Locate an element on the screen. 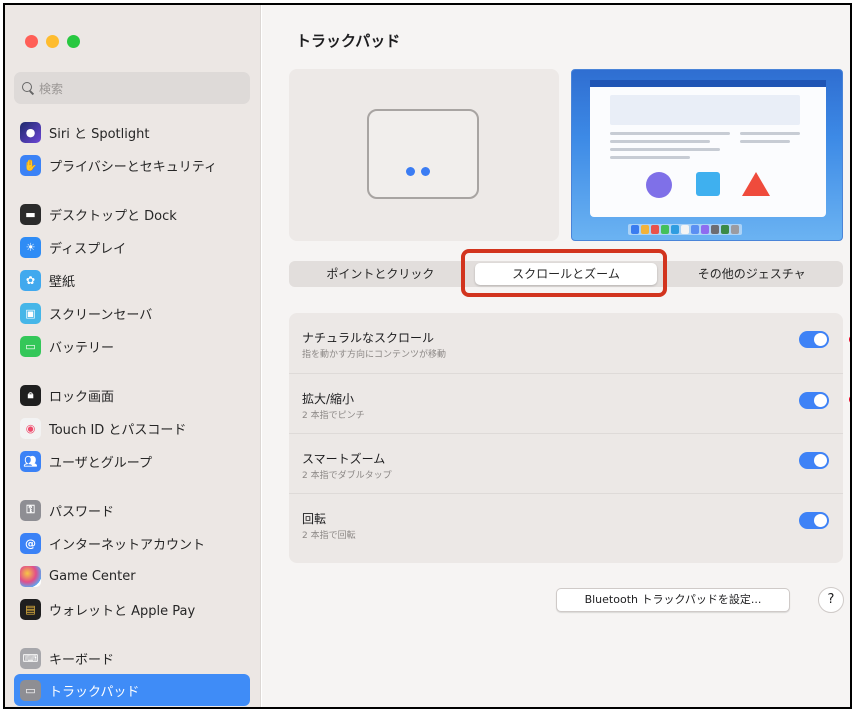 The width and height of the screenshot is (855, 712). key-icon: ⚿ is located at coordinates (30, 510).